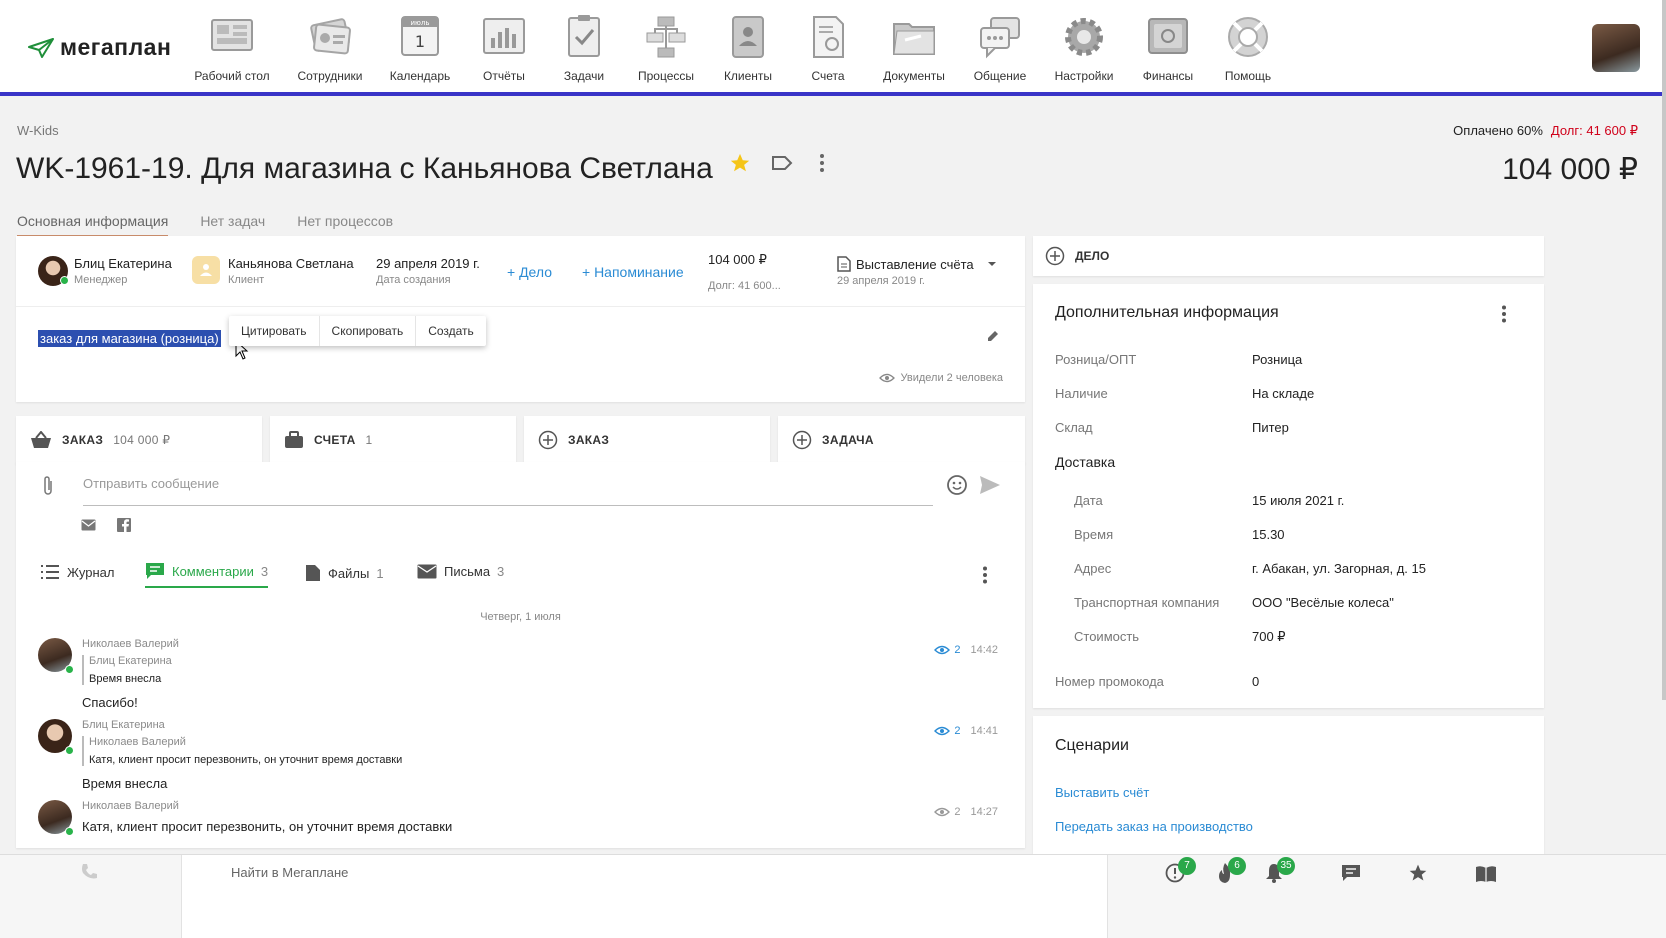  What do you see at coordinates (589, 440) in the screenshot?
I see `add-order-label: ЗАКАЗ` at bounding box center [589, 440].